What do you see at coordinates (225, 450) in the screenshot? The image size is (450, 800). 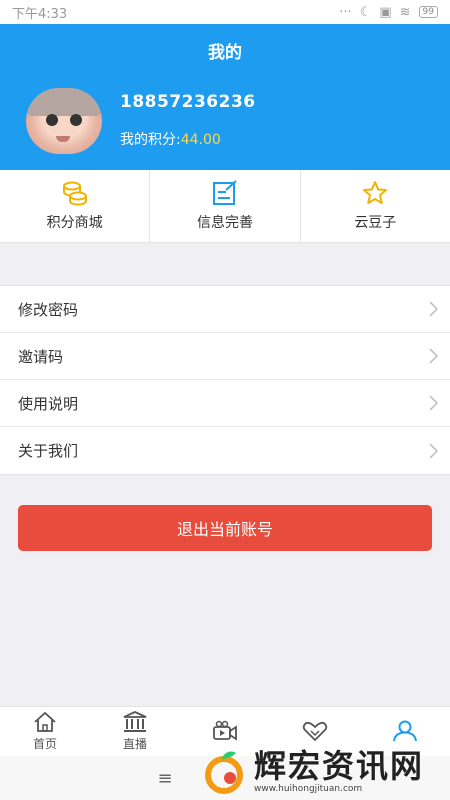 I see `menu-item-about-us: 关于我们` at bounding box center [225, 450].